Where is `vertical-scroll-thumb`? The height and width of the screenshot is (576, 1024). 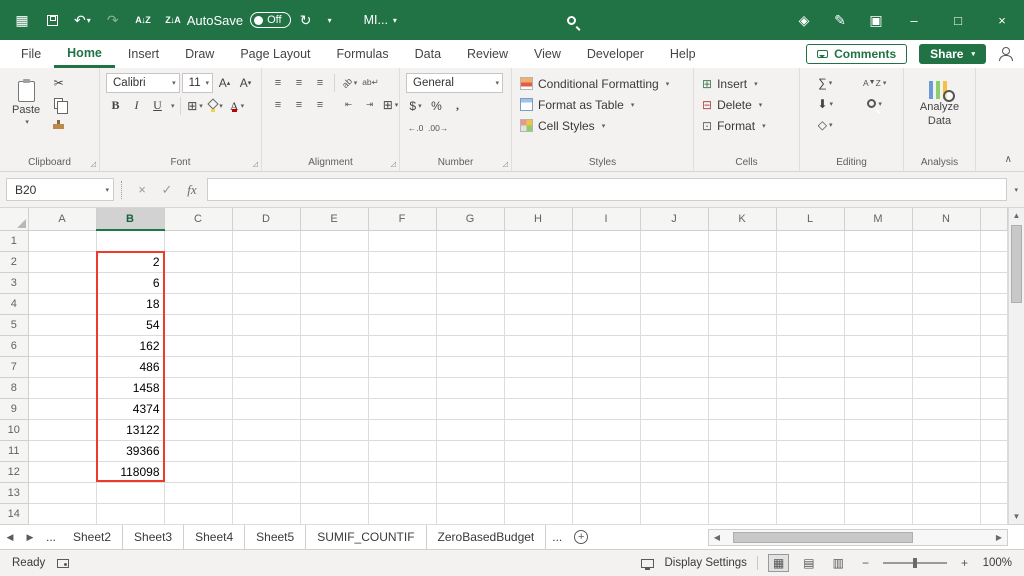
vertical-scroll-thumb is located at coordinates (1016, 264).